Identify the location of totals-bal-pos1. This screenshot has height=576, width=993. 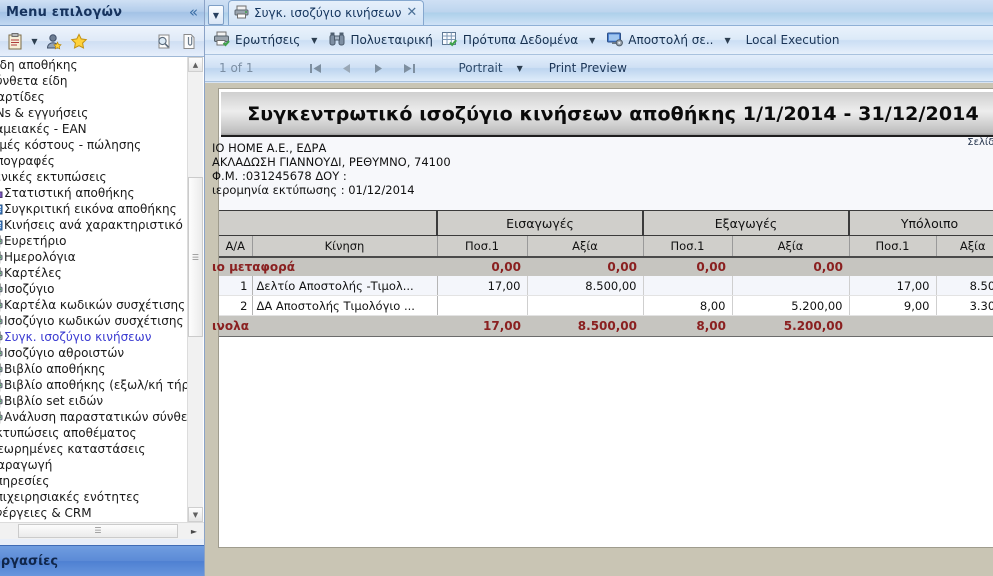
(892, 326).